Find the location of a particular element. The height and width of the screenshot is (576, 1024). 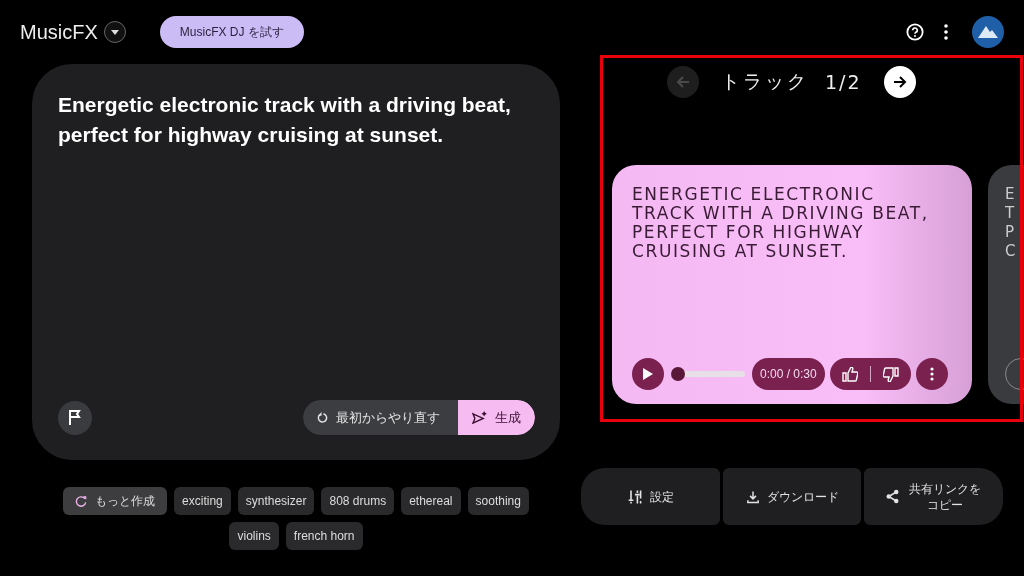

mountain-icon is located at coordinates (988, 32).